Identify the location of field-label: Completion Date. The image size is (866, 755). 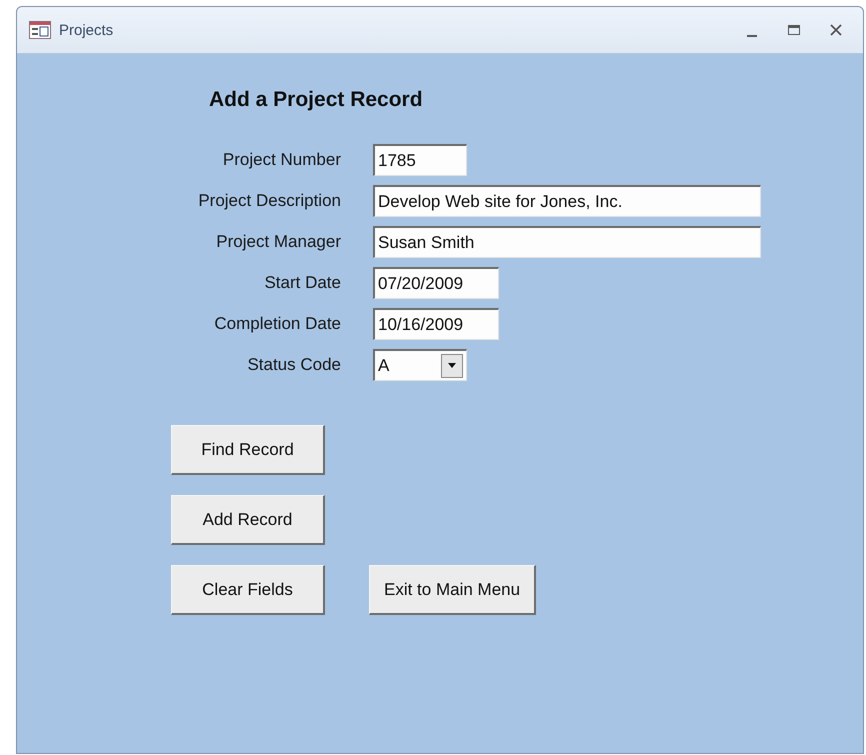
(277, 324).